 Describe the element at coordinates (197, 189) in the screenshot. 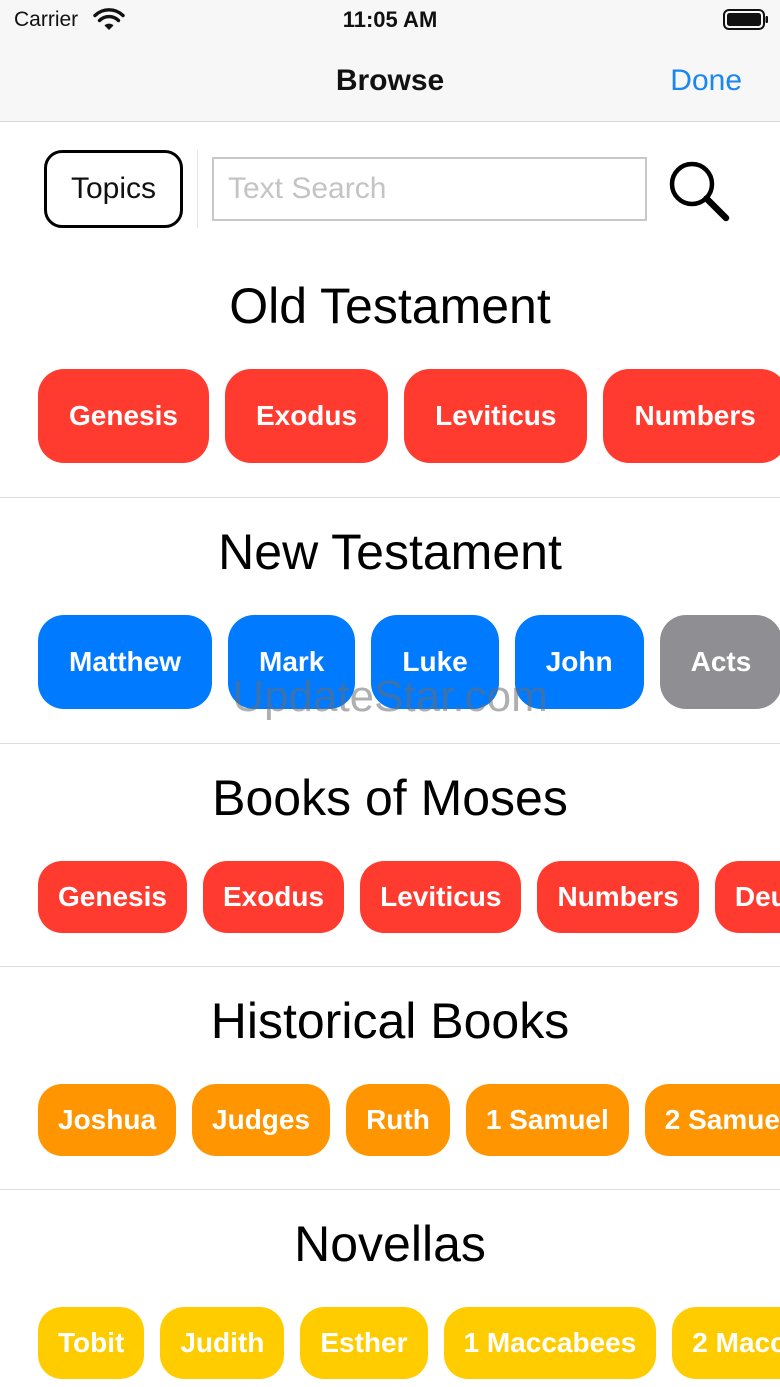

I see `search-separator` at that location.